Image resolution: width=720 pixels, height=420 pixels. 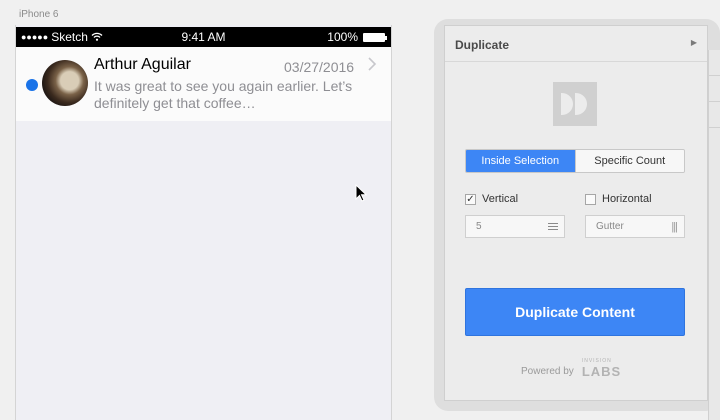 What do you see at coordinates (479, 226) in the screenshot?
I see `count-value: 5` at bounding box center [479, 226].